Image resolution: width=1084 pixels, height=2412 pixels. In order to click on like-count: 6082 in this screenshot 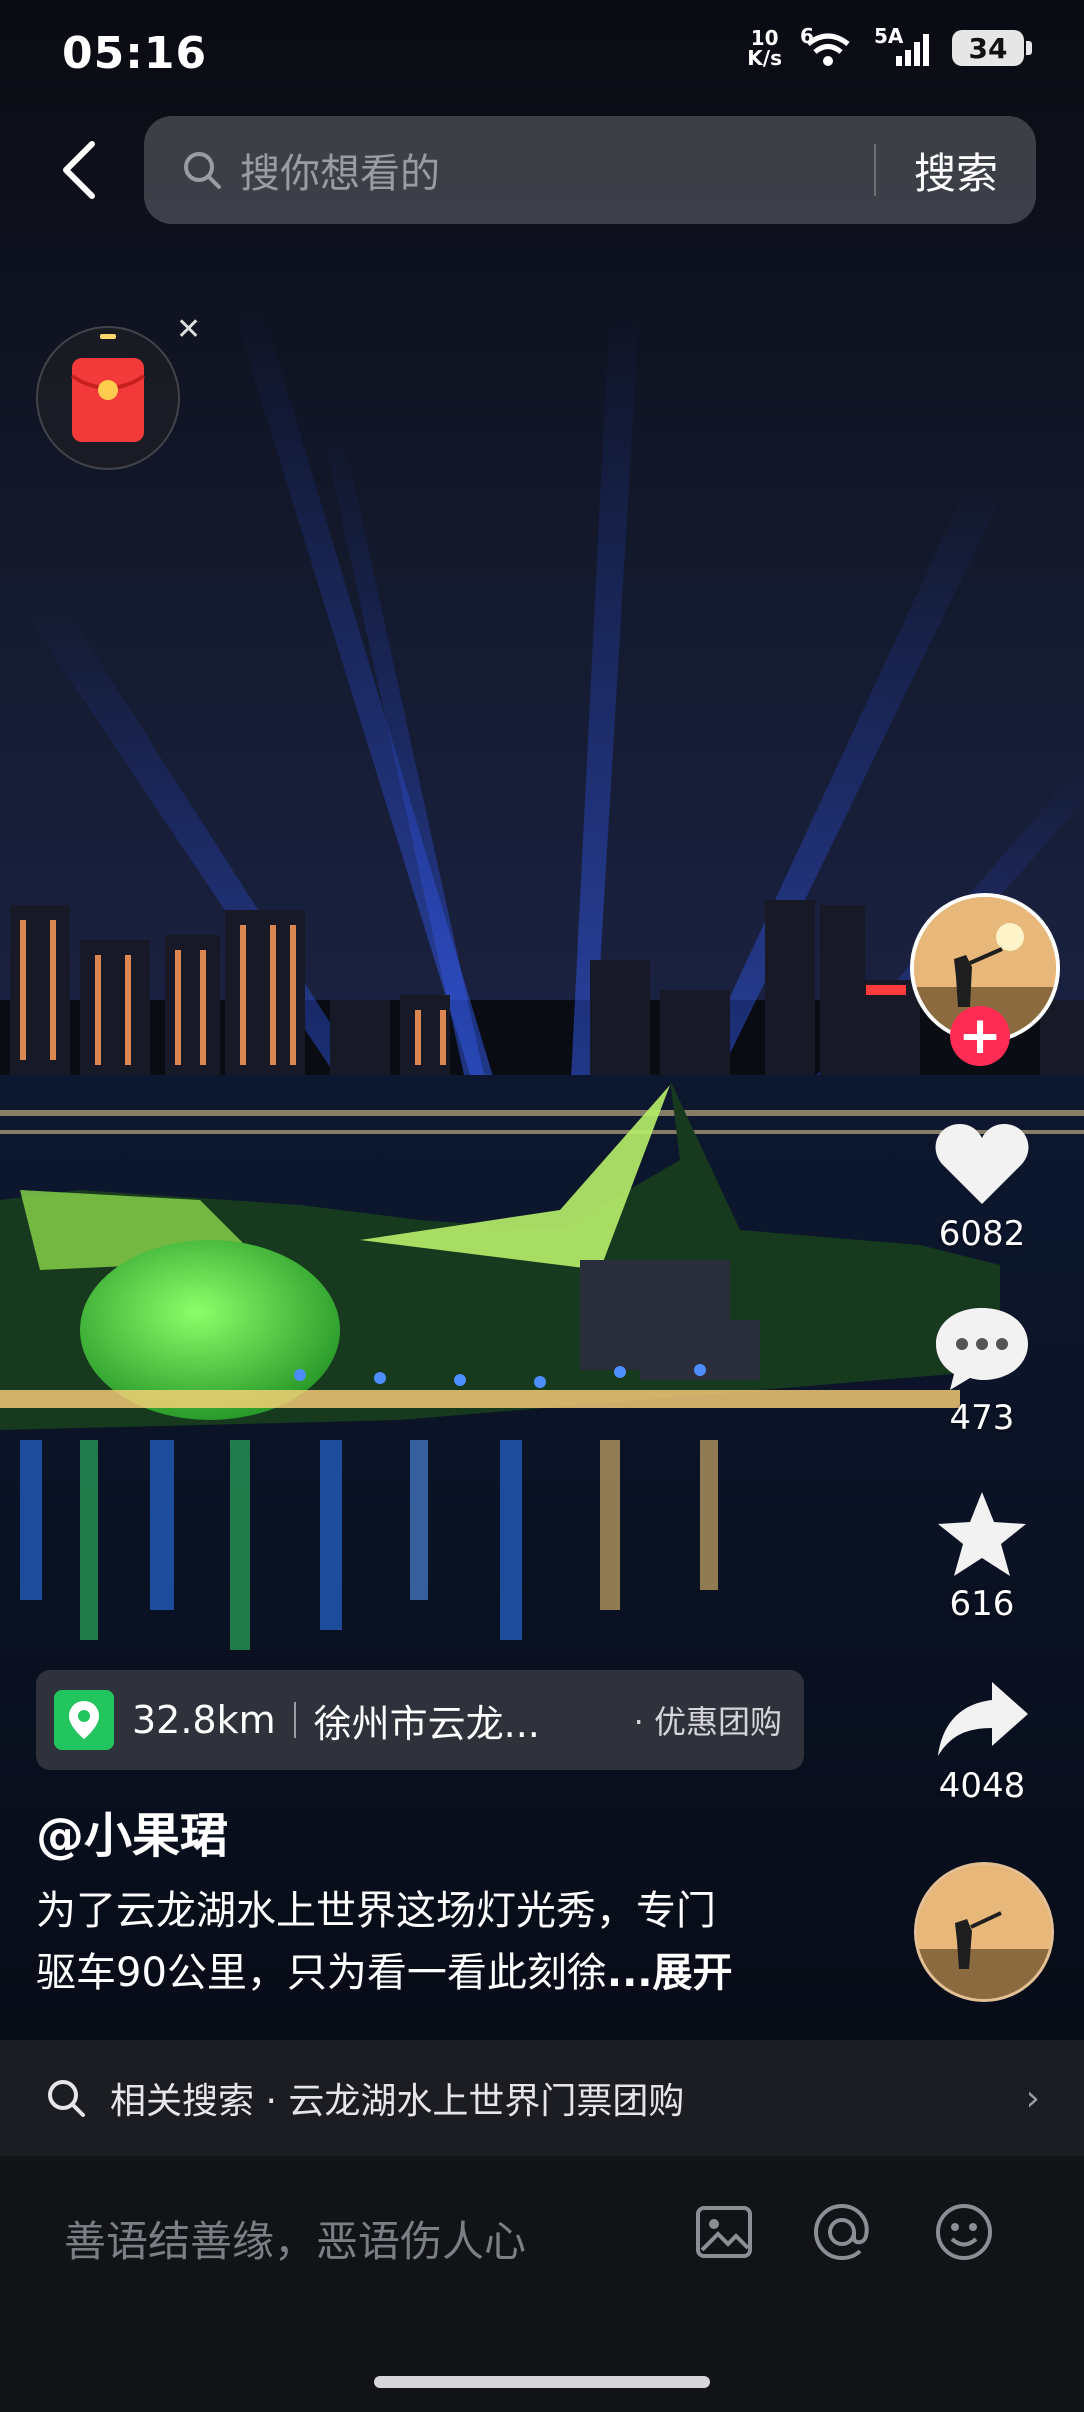, I will do `click(982, 1234)`.